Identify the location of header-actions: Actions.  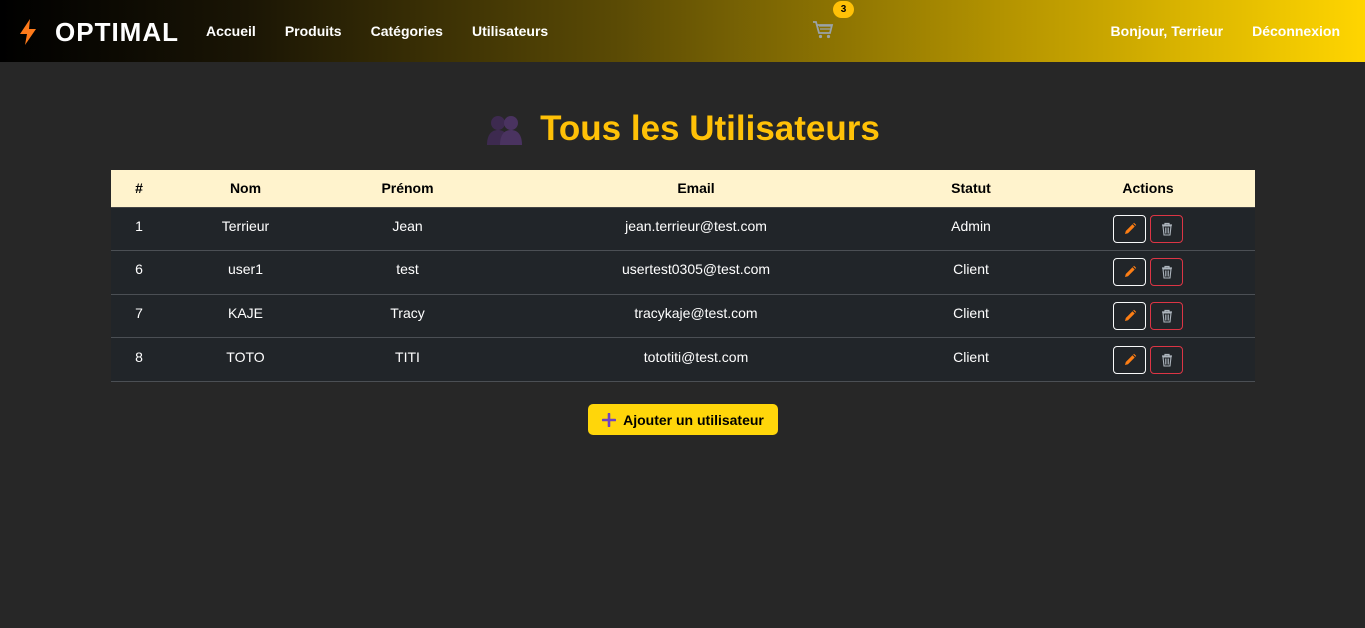
(1148, 189).